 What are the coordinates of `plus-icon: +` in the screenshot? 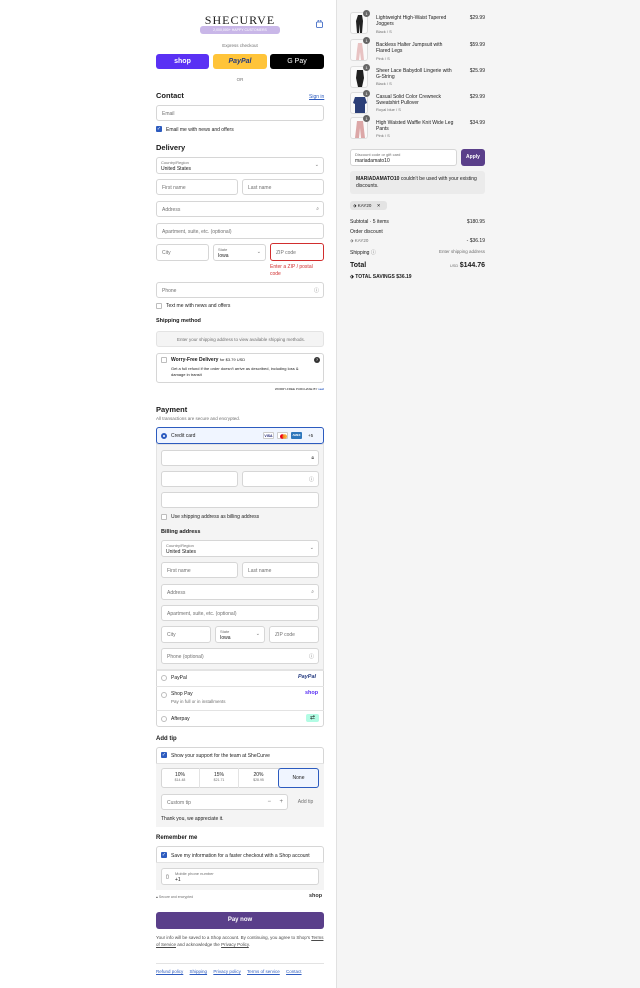 It's located at (281, 802).